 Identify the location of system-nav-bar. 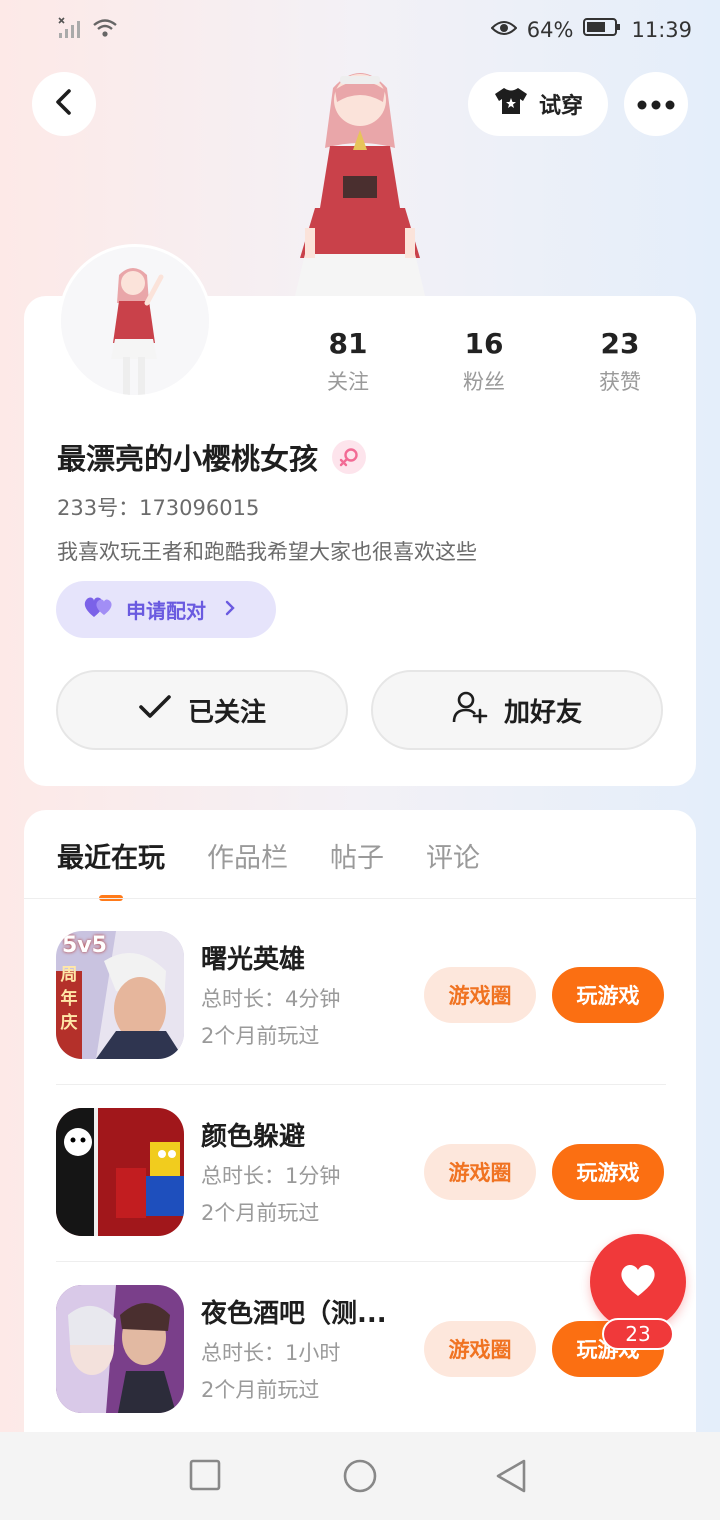
(360, 1476).